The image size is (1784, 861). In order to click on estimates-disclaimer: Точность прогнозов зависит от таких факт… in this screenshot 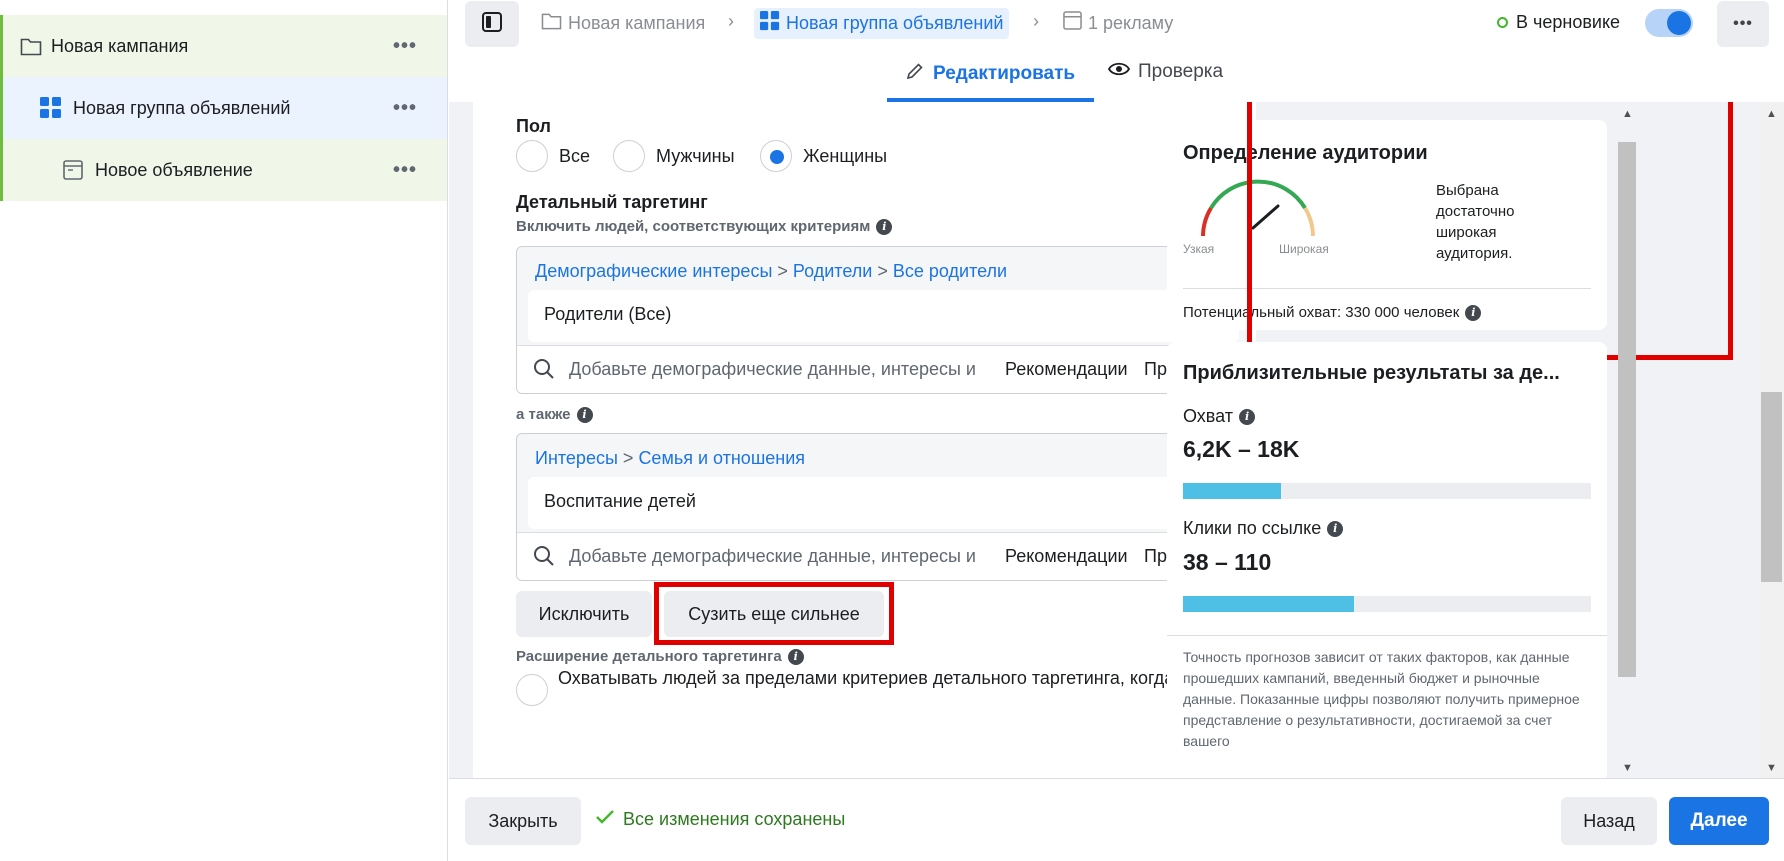, I will do `click(1381, 699)`.